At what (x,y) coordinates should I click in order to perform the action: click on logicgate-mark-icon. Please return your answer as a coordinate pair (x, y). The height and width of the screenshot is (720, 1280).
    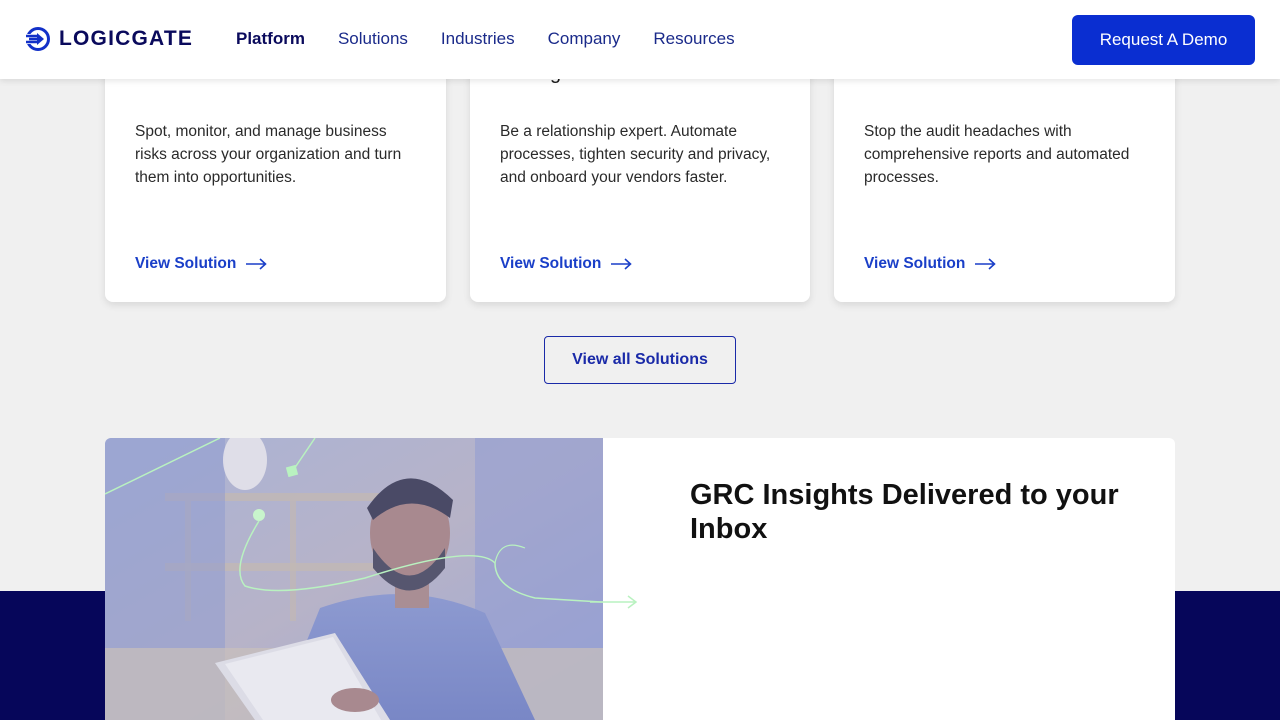
    Looking at the image, I should click on (37, 39).